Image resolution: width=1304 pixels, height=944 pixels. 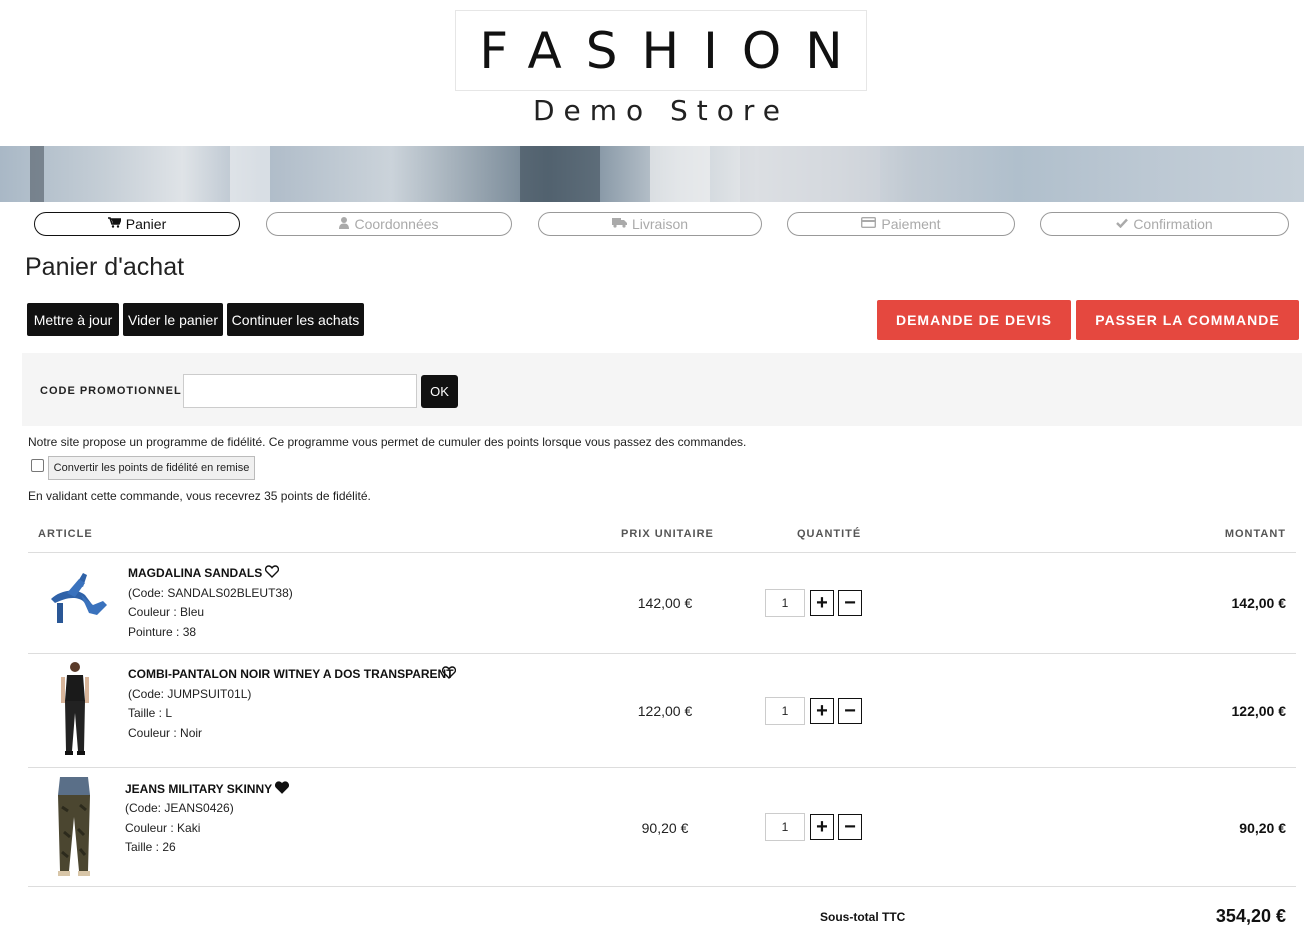 What do you see at coordinates (652, 174) in the screenshot?
I see `header-banner` at bounding box center [652, 174].